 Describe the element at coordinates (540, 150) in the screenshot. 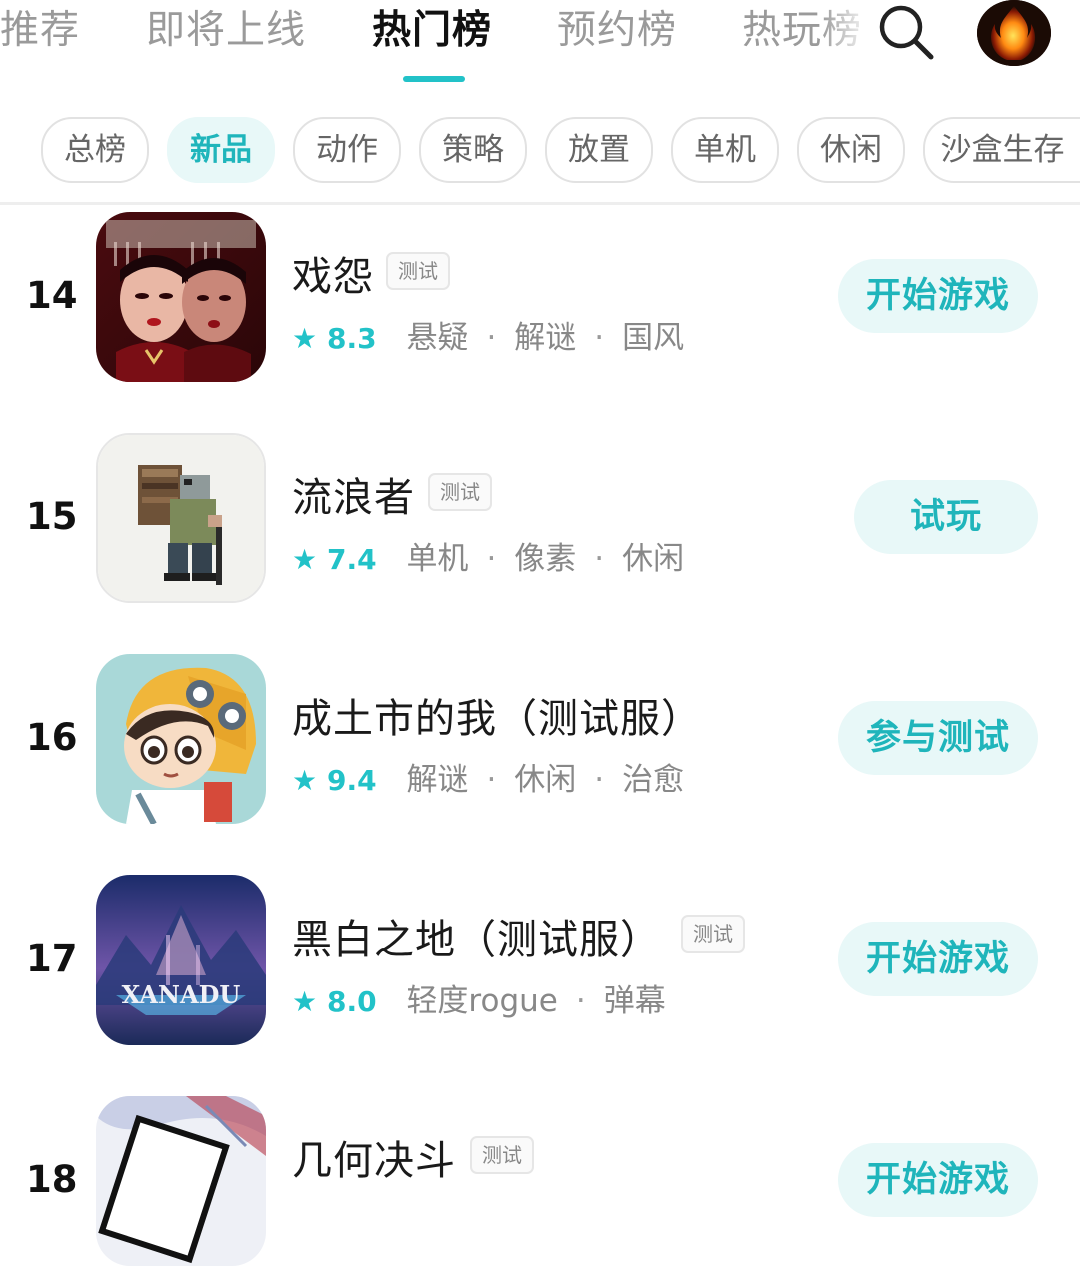

I see `category-chip-bar: 总榜 新品 动作 策略 放置 单机 休闲 沙盒生存` at that location.